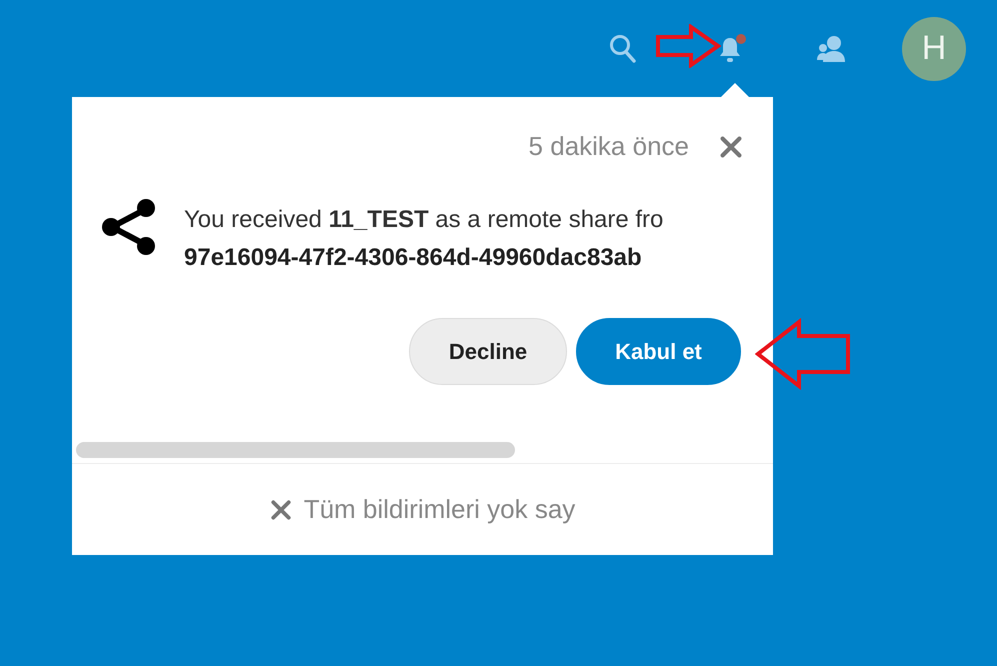  I want to click on notification-sender: 97e16094-47f2-4306-864d-49960dac83ab, so click(413, 258).